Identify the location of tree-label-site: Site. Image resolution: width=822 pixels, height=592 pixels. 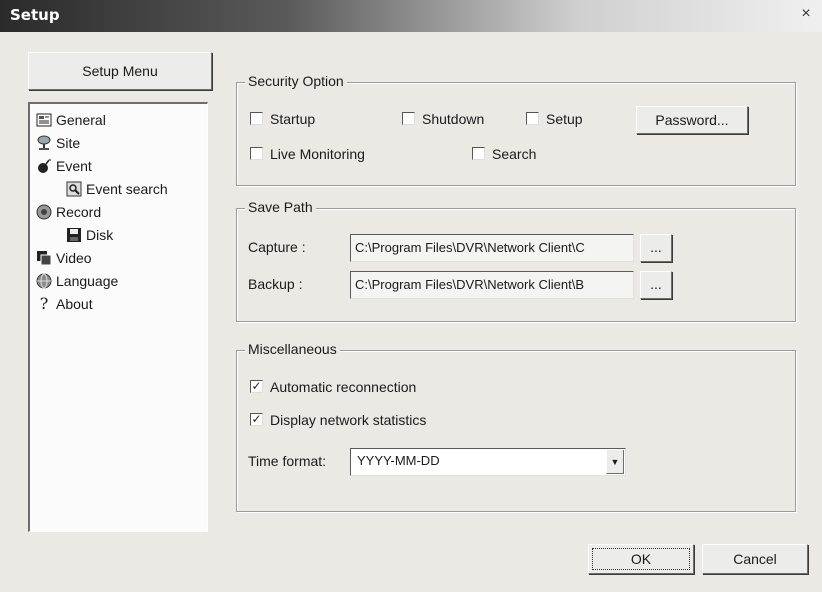
(68, 143).